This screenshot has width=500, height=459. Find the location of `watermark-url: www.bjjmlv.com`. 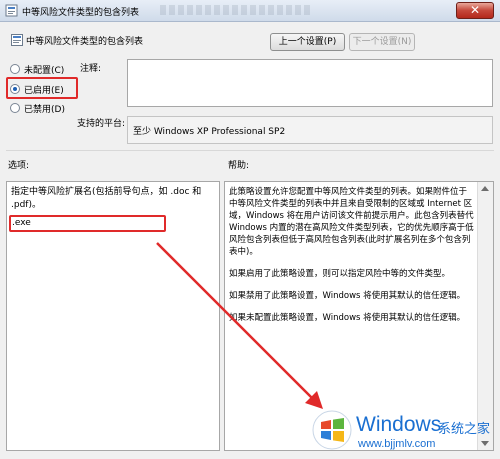

watermark-url: www.bjjmlv.com is located at coordinates (397, 444).